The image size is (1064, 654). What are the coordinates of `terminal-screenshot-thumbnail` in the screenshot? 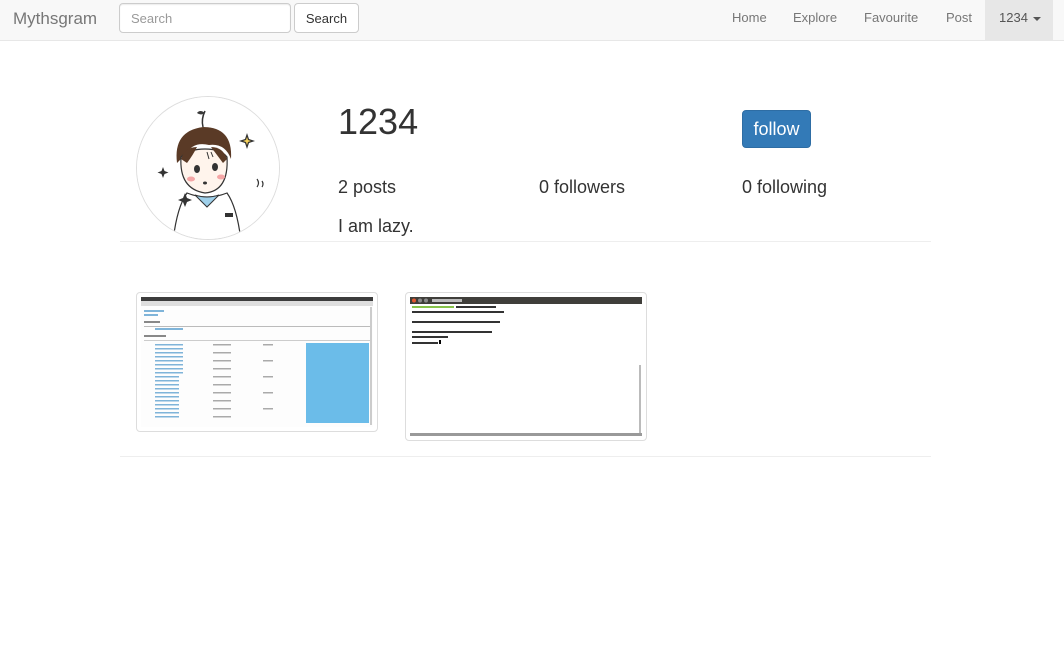 It's located at (526, 366).